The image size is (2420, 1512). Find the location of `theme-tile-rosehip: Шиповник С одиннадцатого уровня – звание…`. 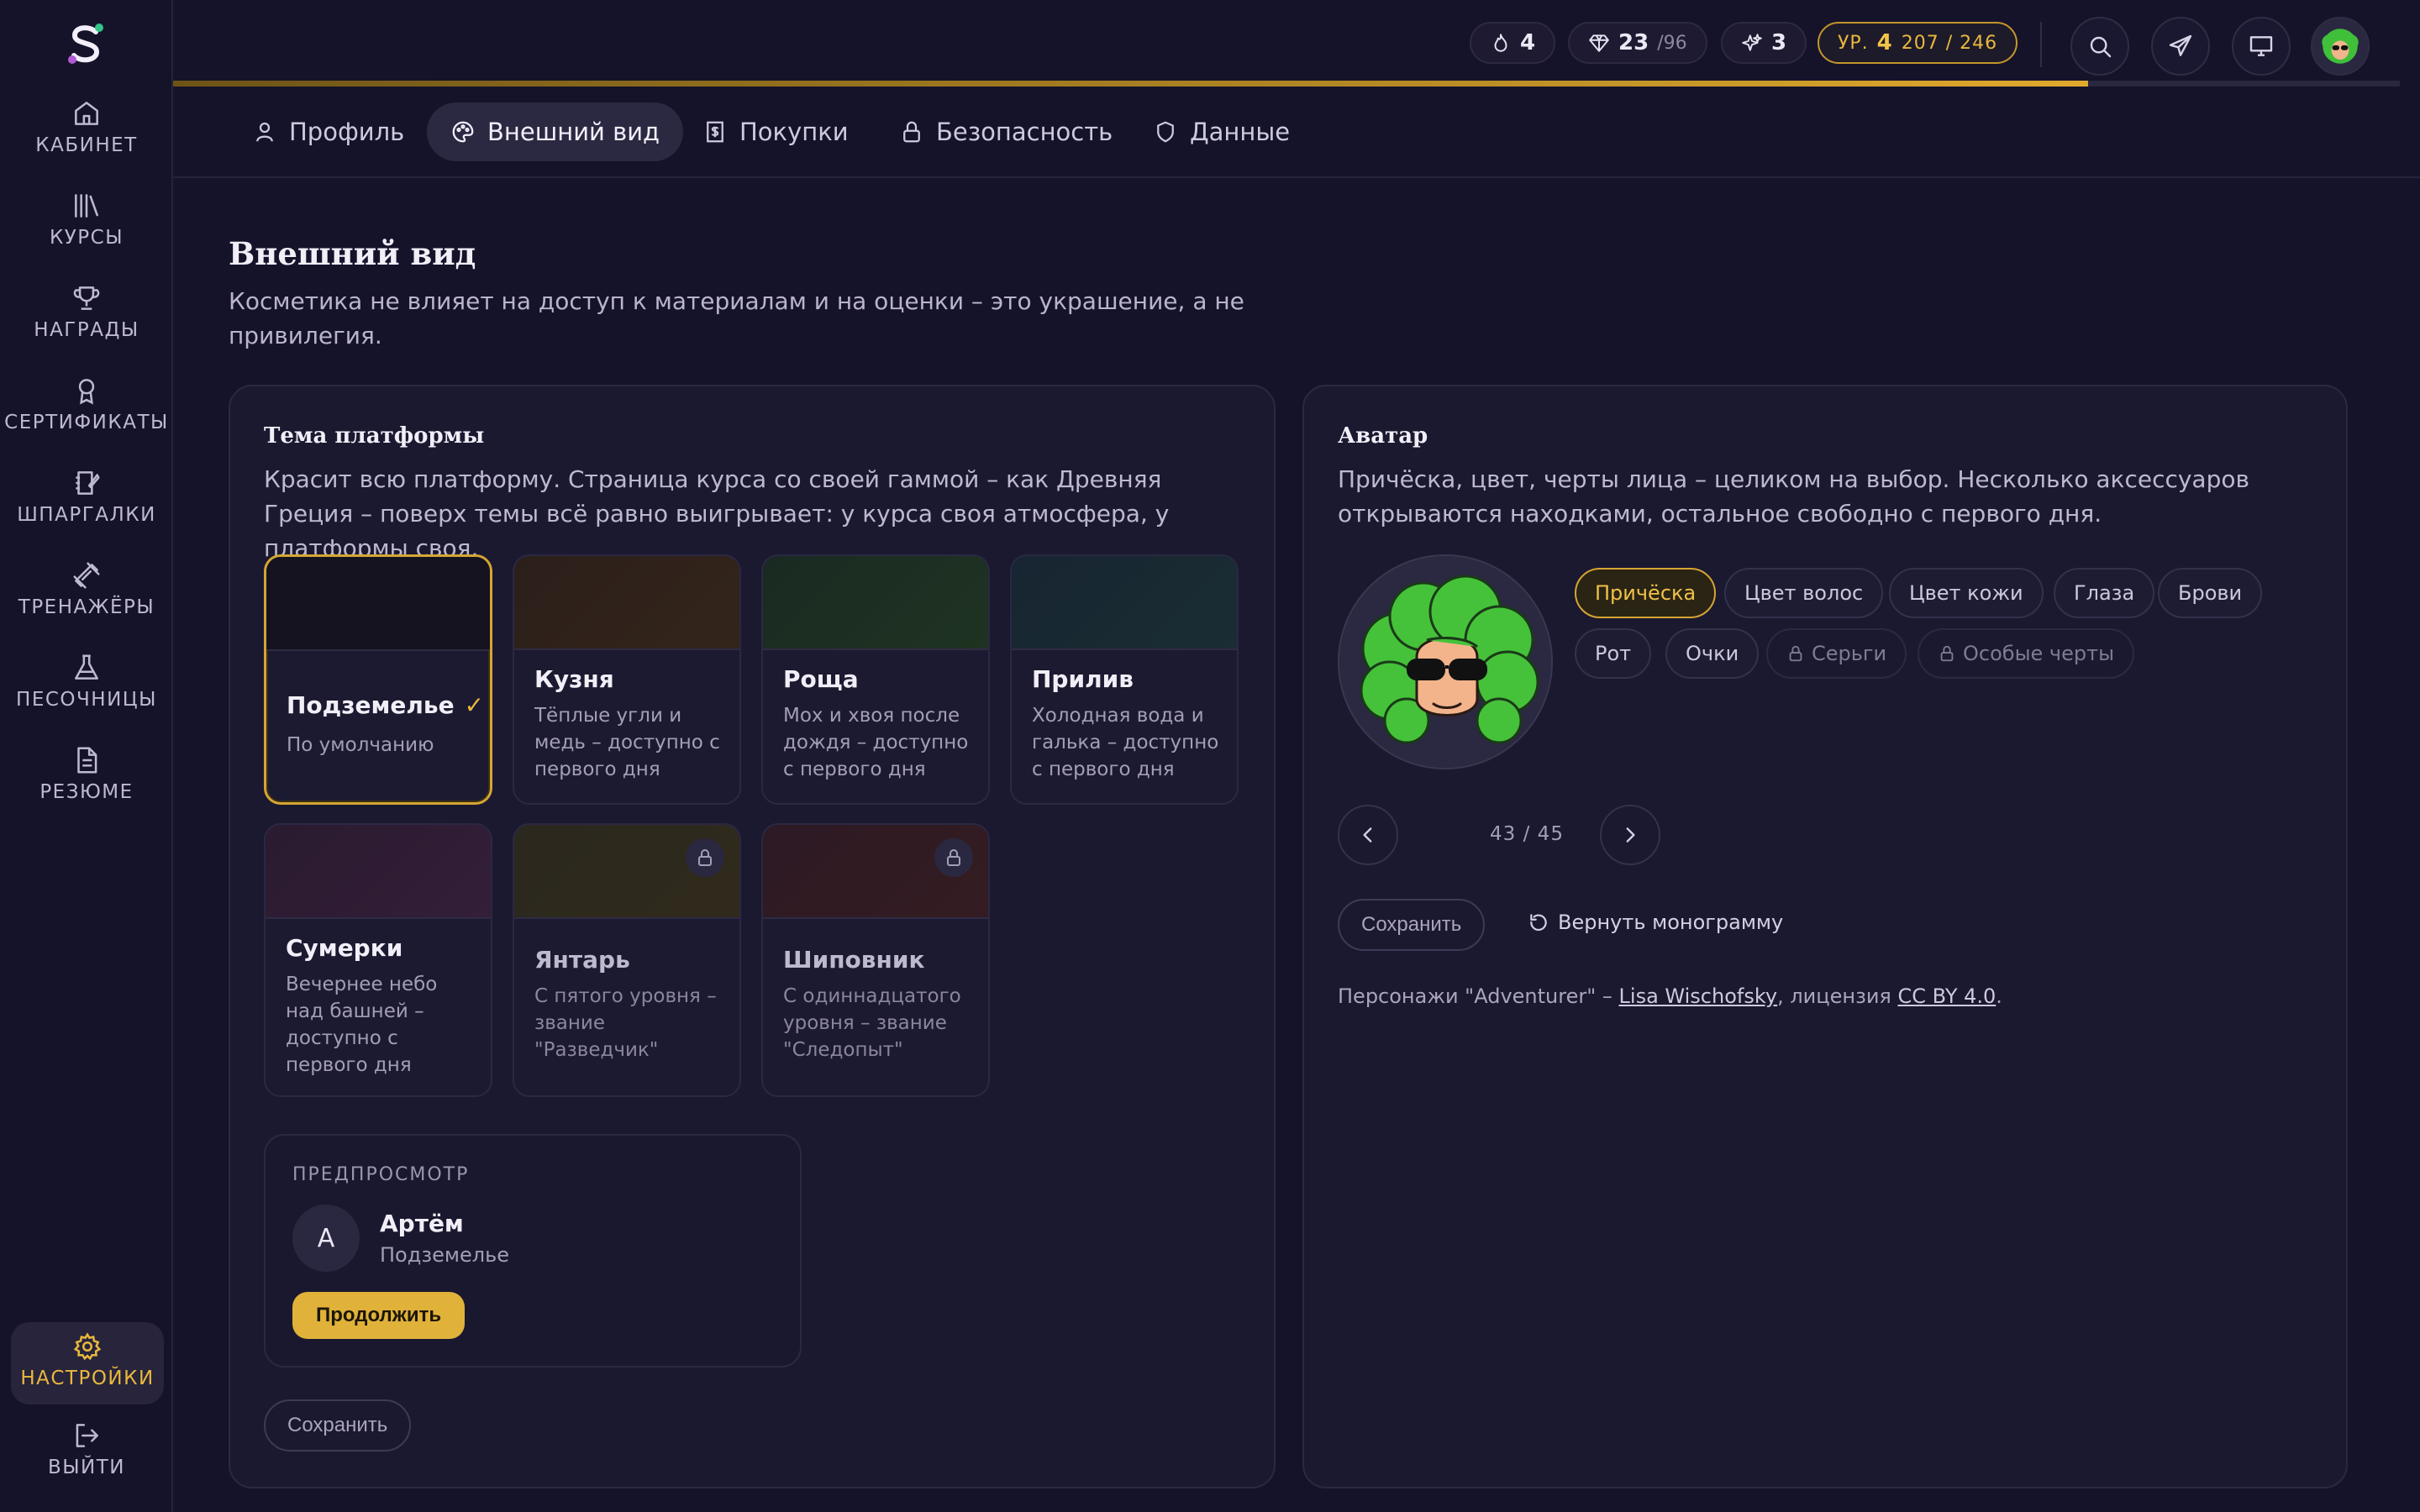

theme-tile-rosehip: Шиповник С одиннадцатого уровня – звание… is located at coordinates (875, 960).